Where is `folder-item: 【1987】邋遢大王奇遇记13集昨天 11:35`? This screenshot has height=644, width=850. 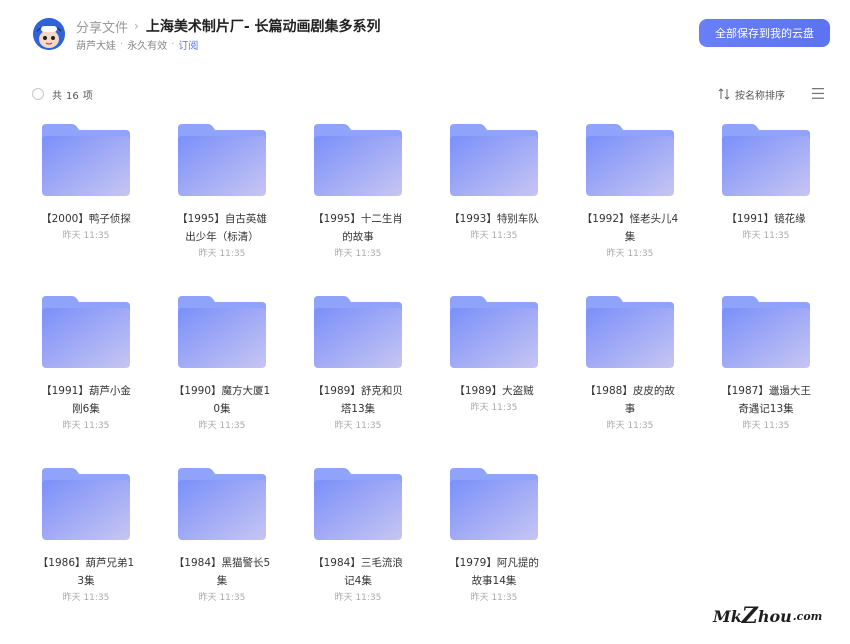 folder-item: 【1987】邋遢大王奇遇记13集昨天 11:35 is located at coordinates (766, 376).